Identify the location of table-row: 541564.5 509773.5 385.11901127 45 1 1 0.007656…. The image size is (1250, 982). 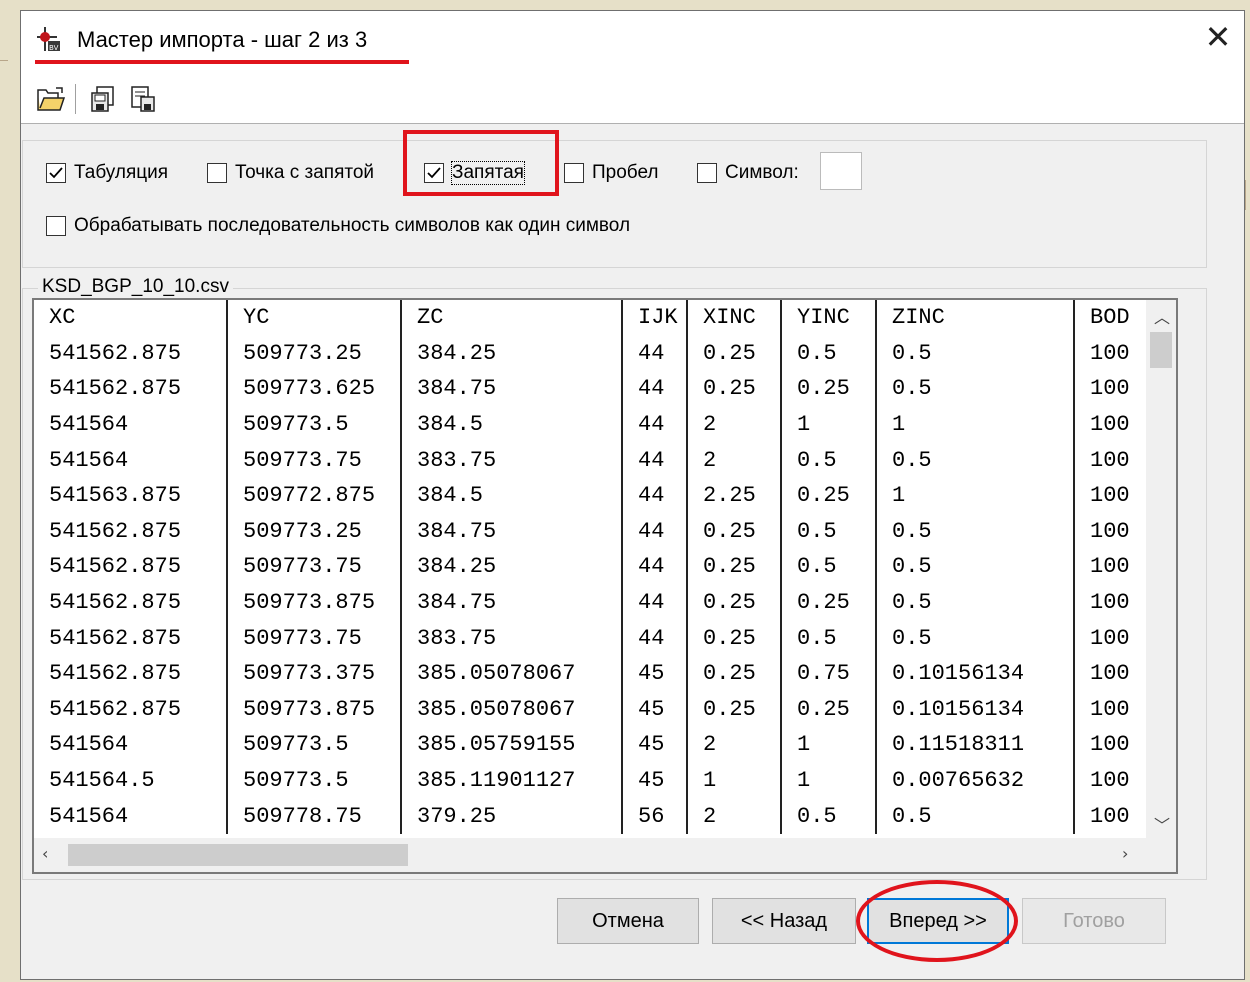
(599, 780).